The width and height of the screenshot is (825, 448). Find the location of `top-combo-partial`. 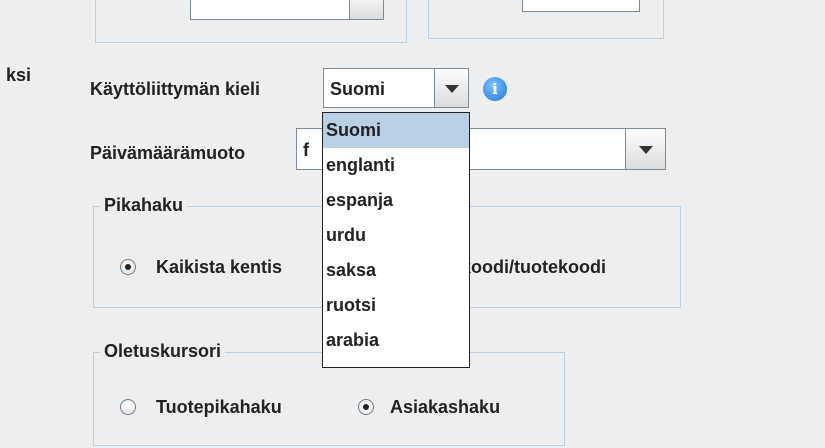

top-combo-partial is located at coordinates (287, 10).